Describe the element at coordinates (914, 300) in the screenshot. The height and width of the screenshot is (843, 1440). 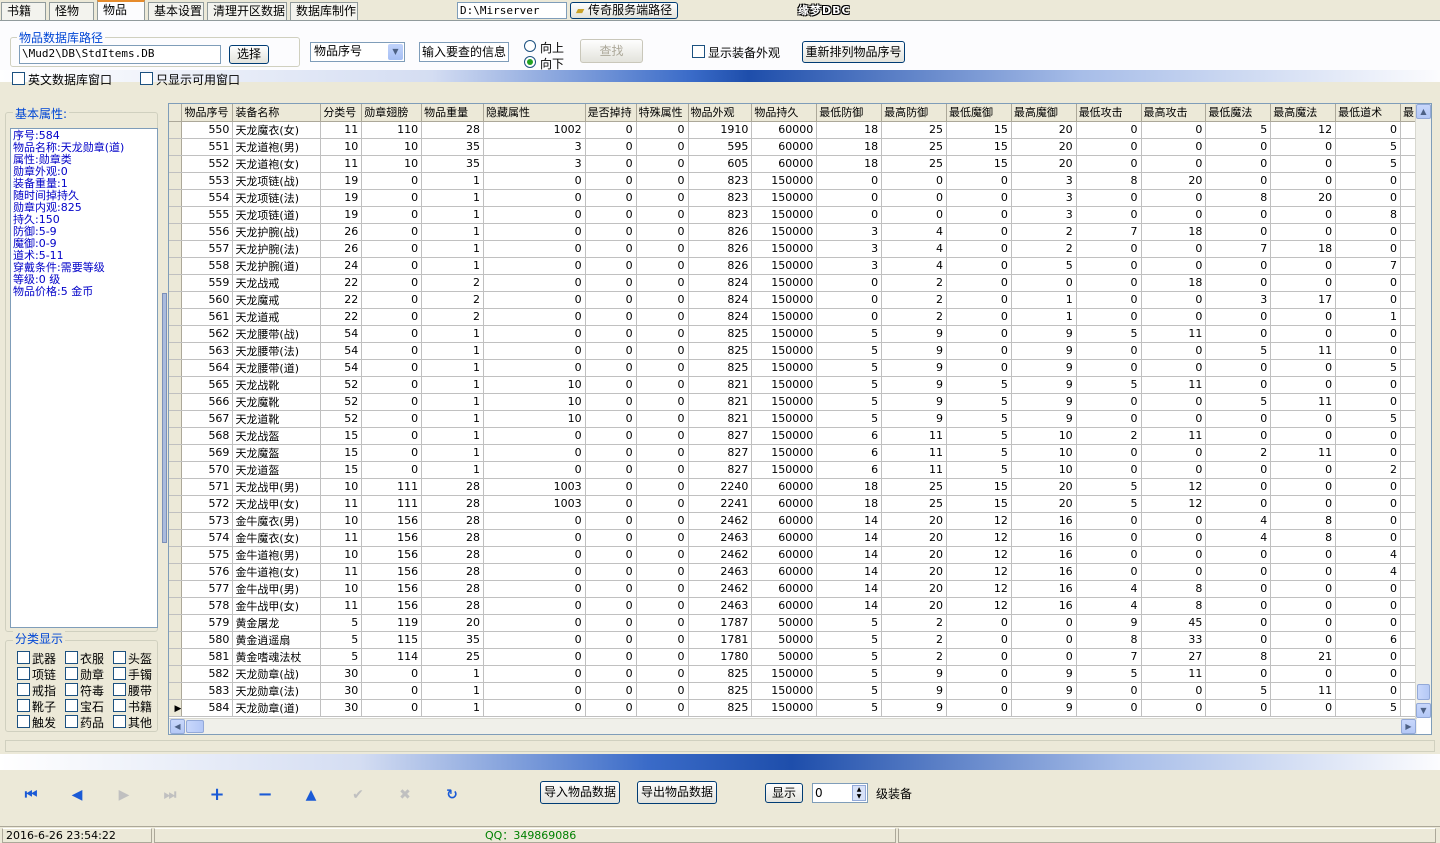
I see `table-cell: 2` at that location.